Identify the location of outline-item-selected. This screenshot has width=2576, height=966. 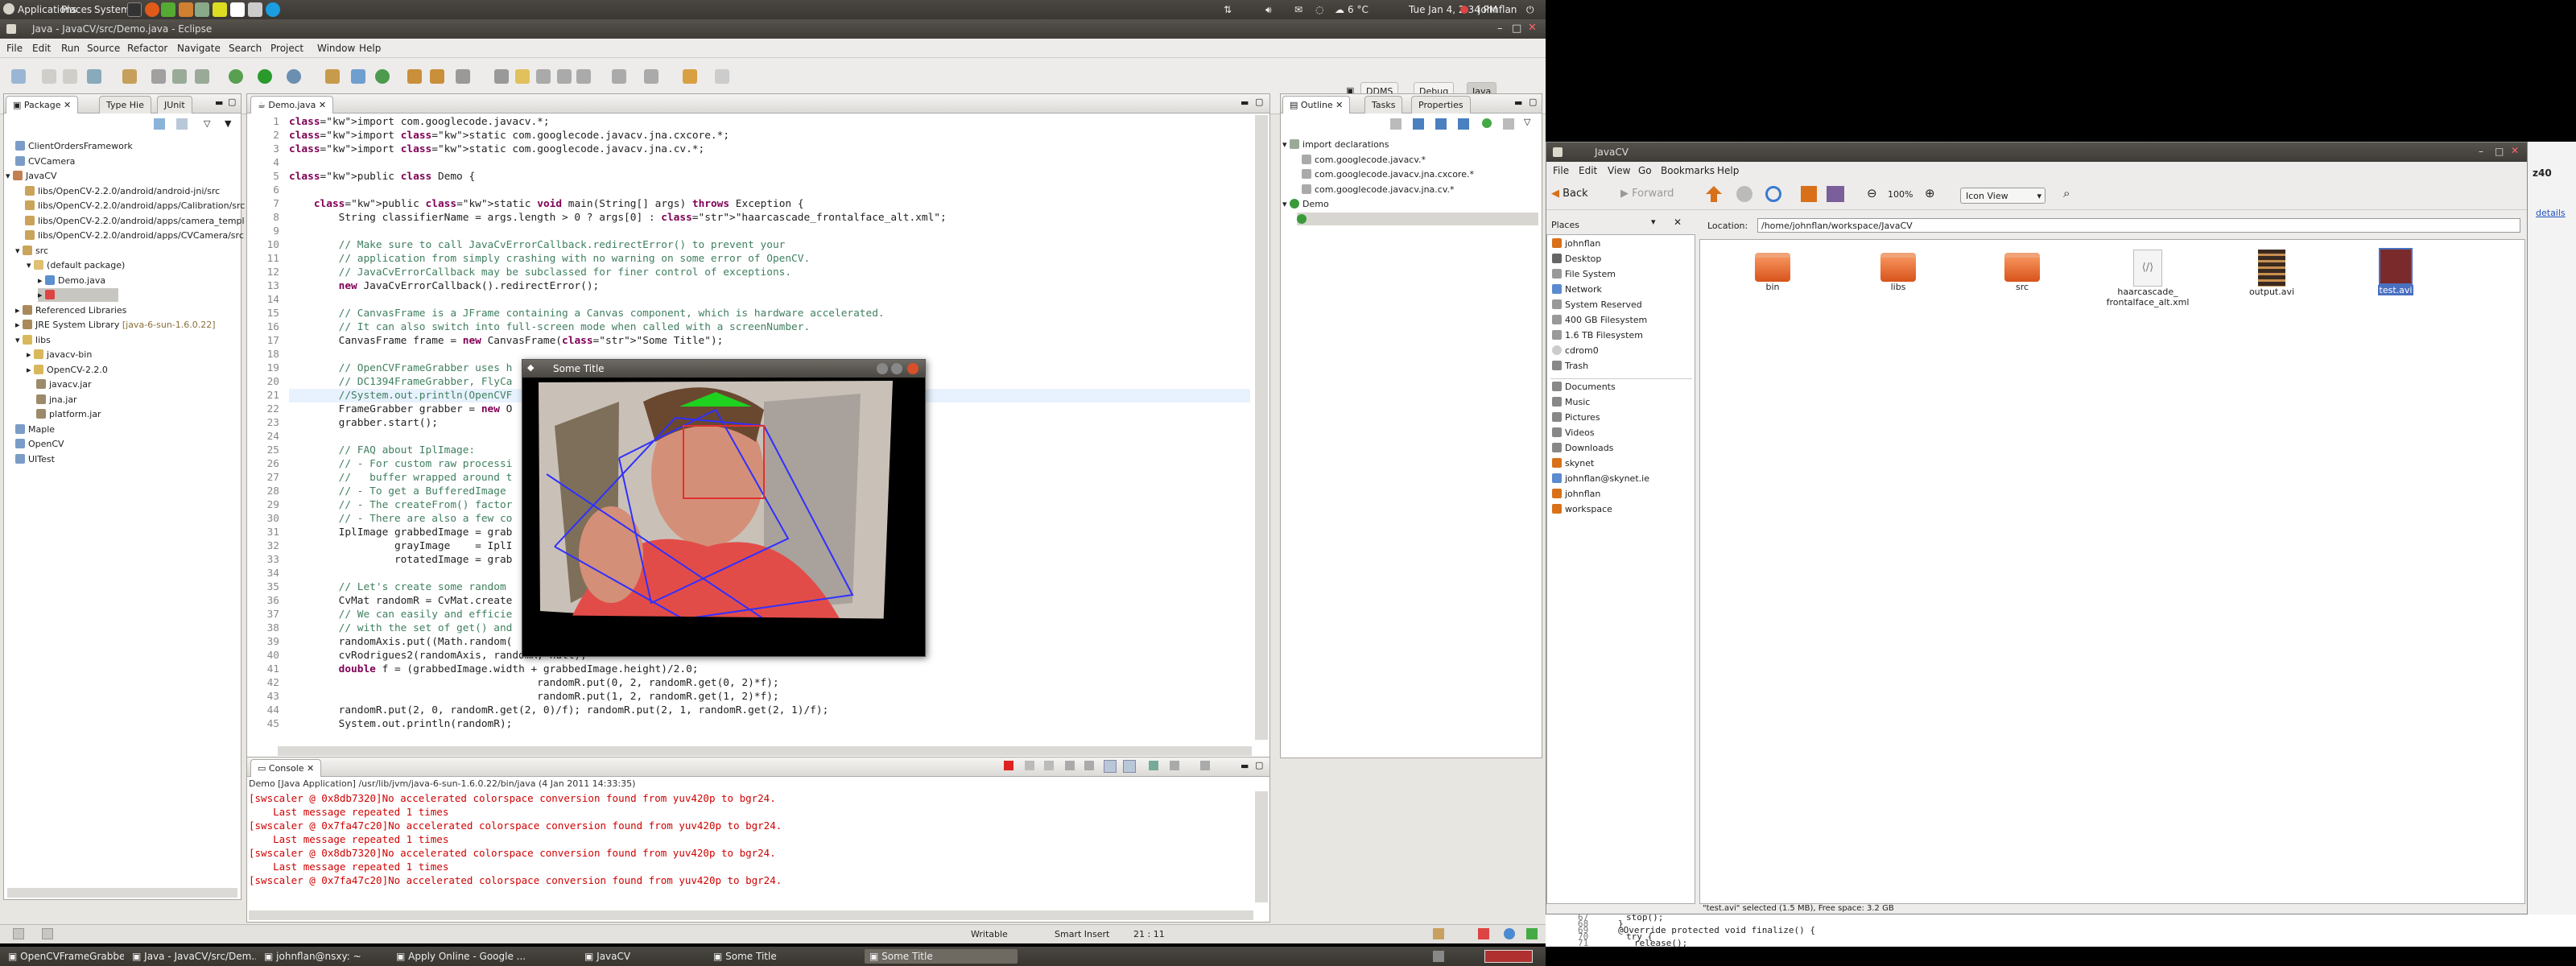
(1417, 218).